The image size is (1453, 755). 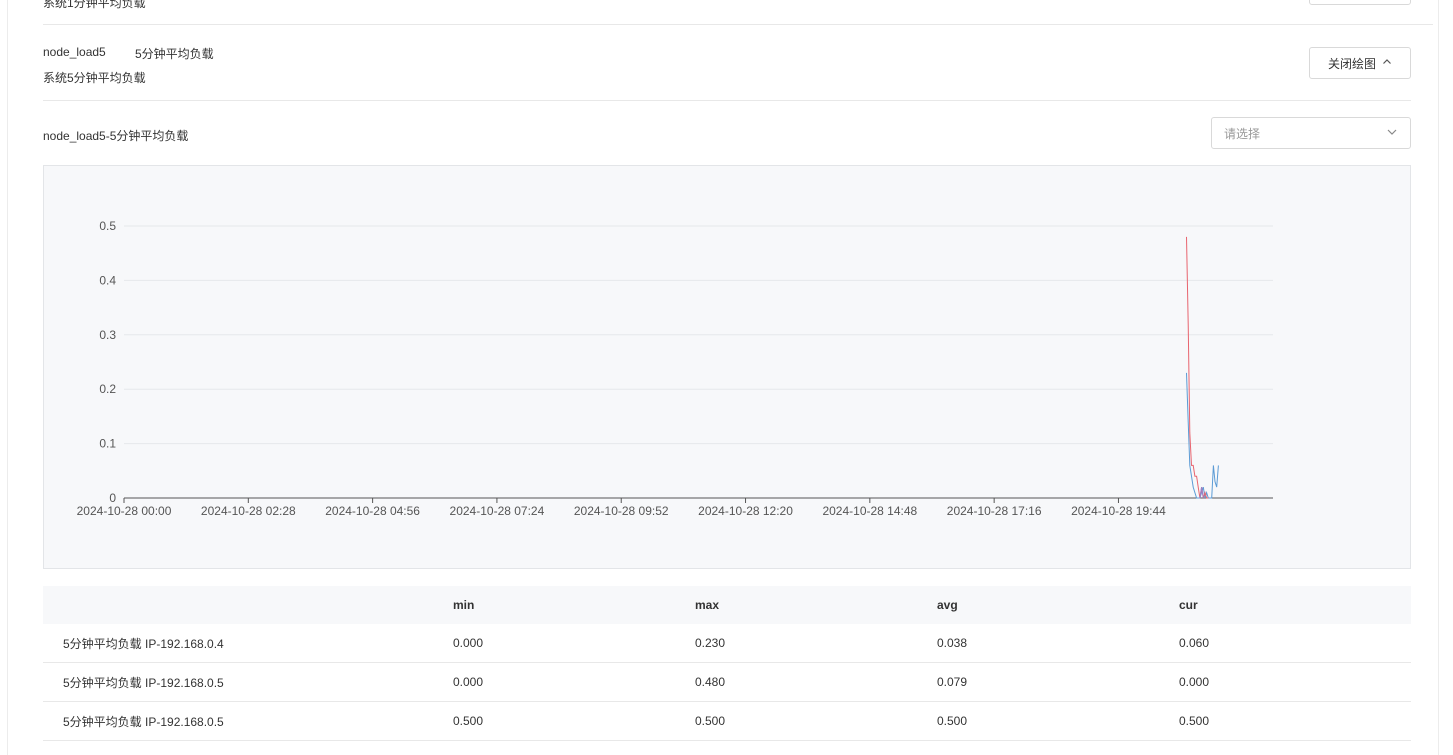 I want to click on col-header-max: max, so click(x=816, y=605).